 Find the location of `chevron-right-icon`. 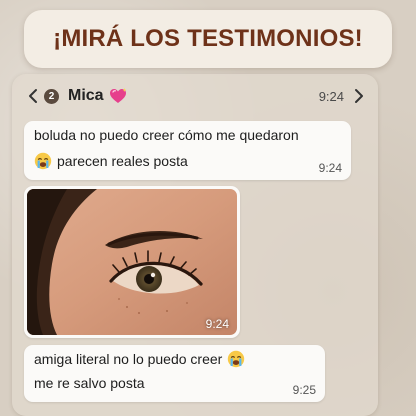

chevron-right-icon is located at coordinates (360, 96).